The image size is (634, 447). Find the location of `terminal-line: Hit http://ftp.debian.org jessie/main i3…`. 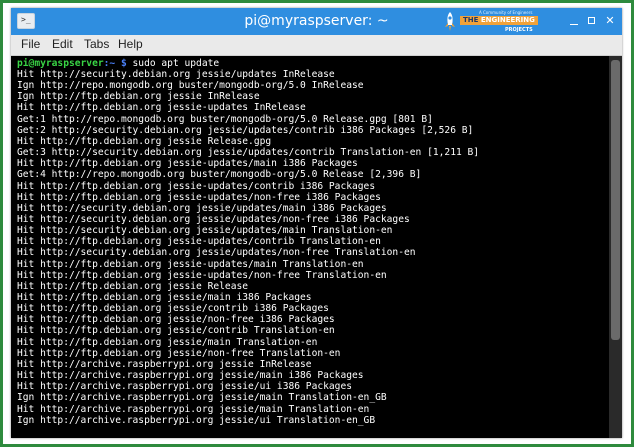

terminal-line: Hit http://ftp.debian.org jessie/main i3… is located at coordinates (164, 297).